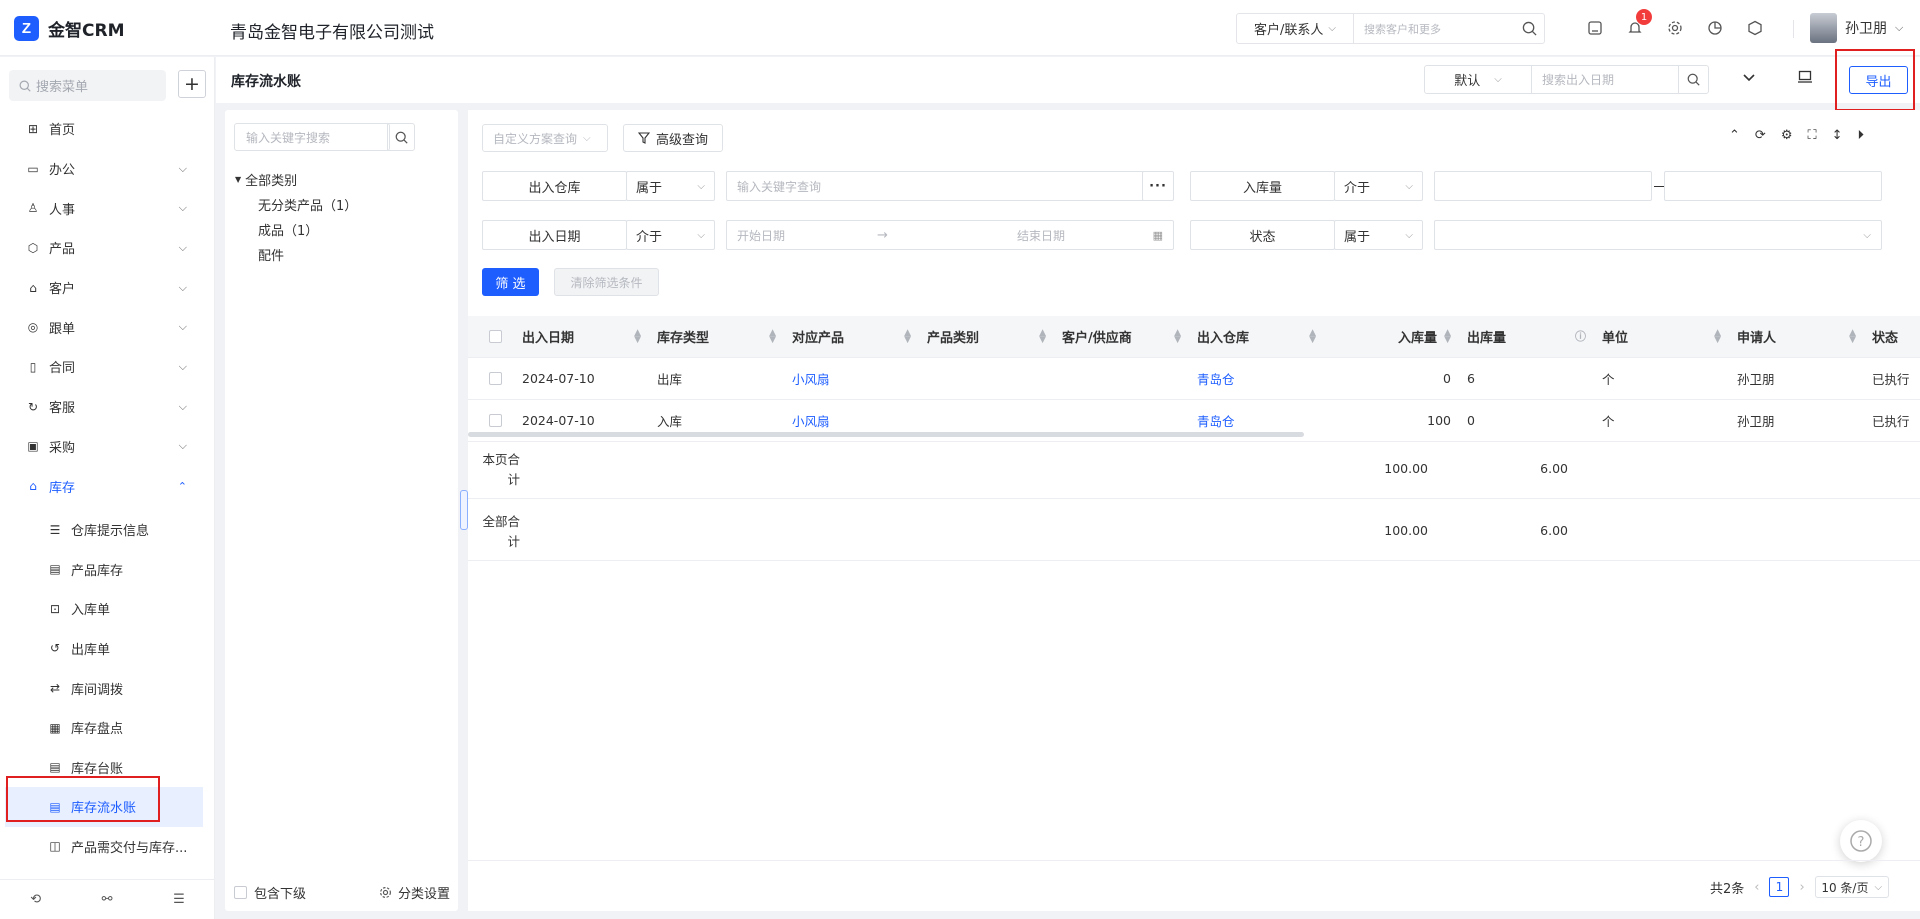  Describe the element at coordinates (670, 235) in the screenshot. I see `date-op-select: 介于 ⌵` at that location.